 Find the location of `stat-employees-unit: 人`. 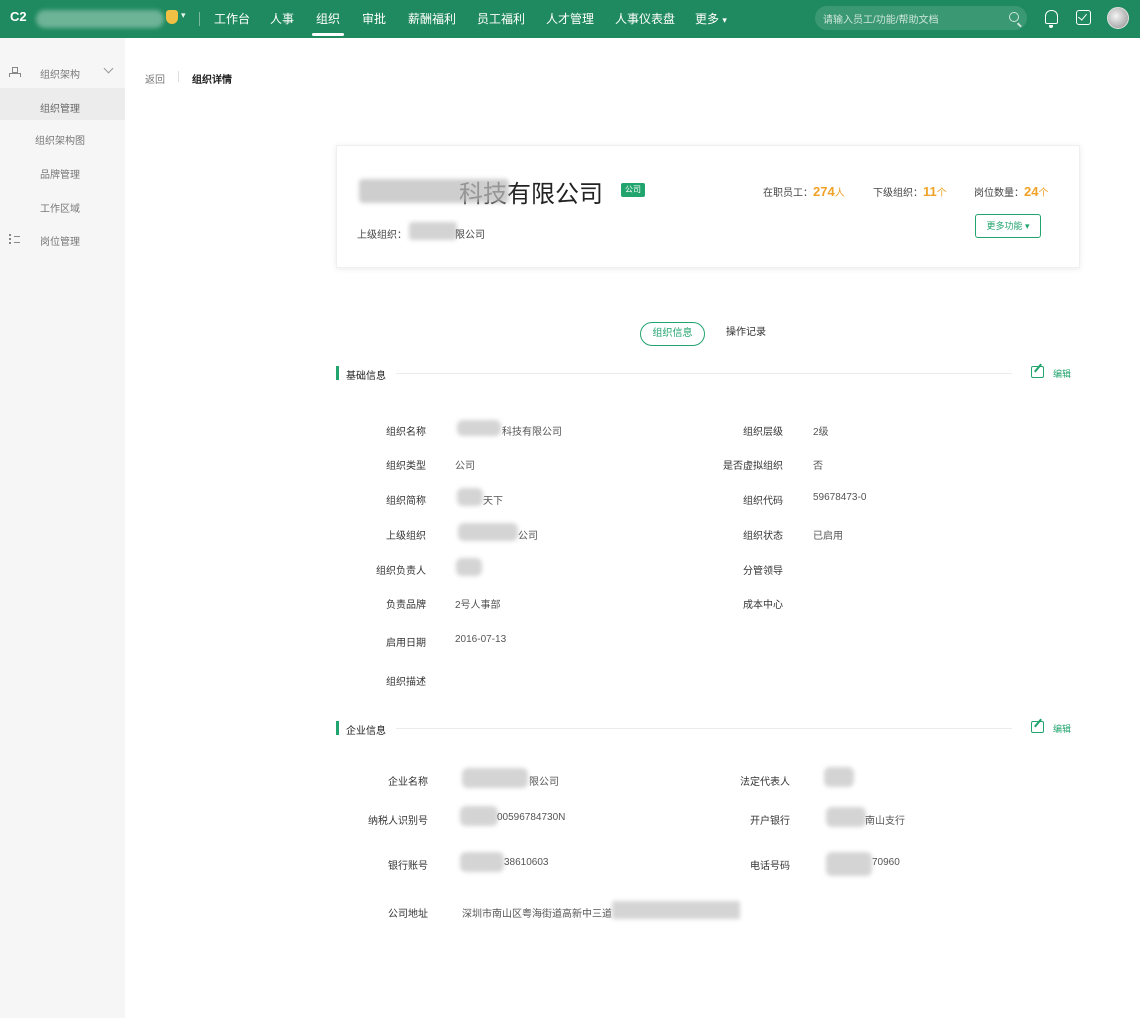

stat-employees-unit: 人 is located at coordinates (839, 193).